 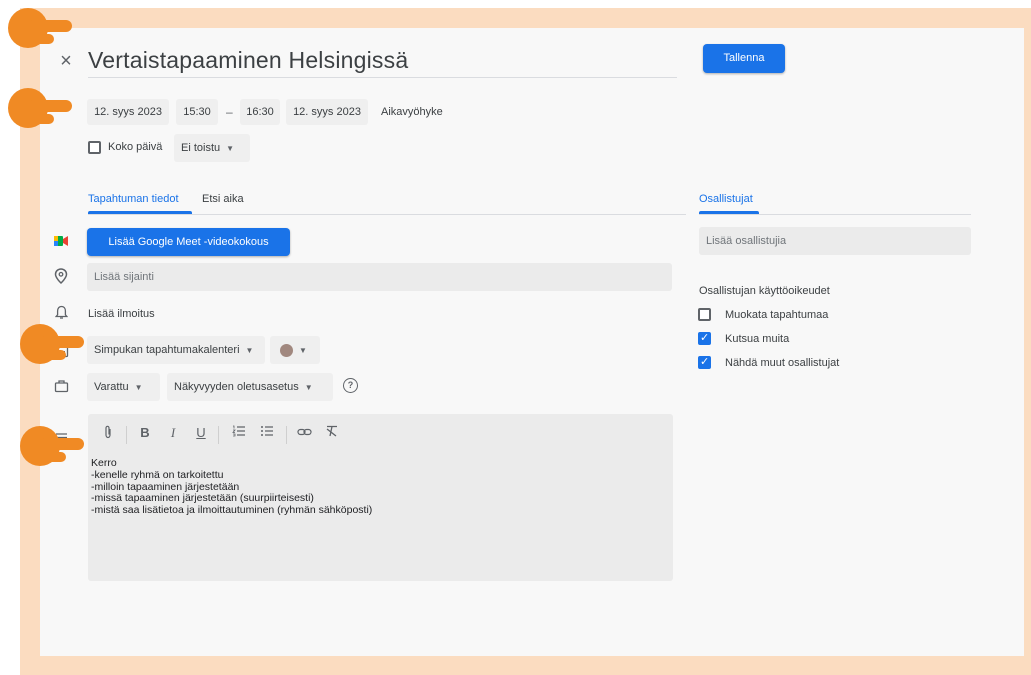 What do you see at coordinates (201, 432) in the screenshot?
I see `underline-icon: U` at bounding box center [201, 432].